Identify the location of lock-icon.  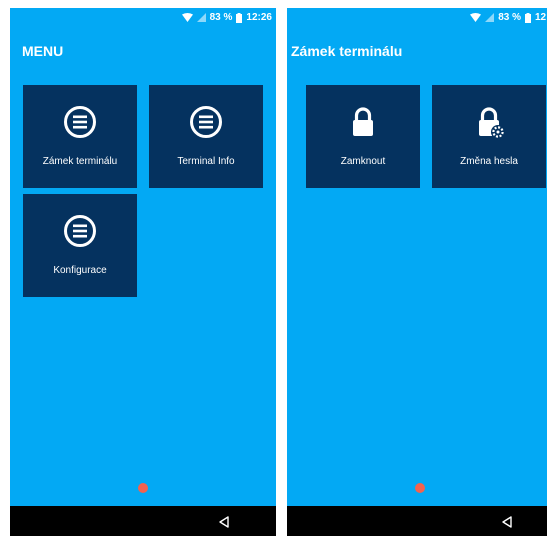
(363, 124).